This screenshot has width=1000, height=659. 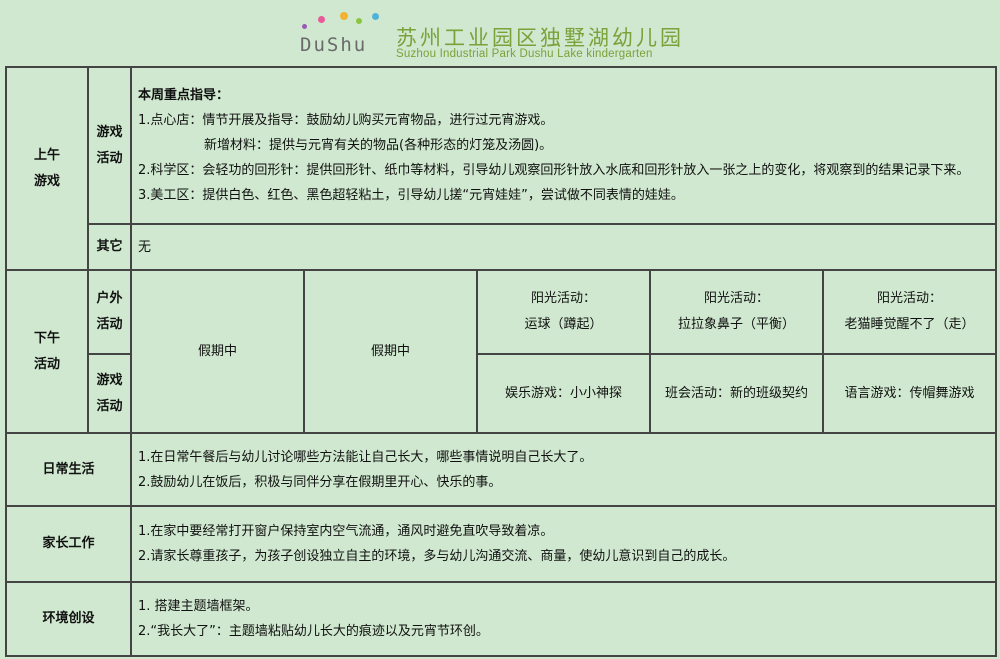 What do you see at coordinates (109, 145) in the screenshot?
I see `morning-game-label: 游戏 活动` at bounding box center [109, 145].